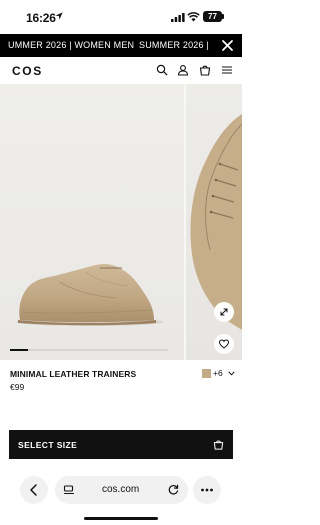 The width and height of the screenshot is (320, 525). I want to click on status-time: 16:26, so click(41, 18).